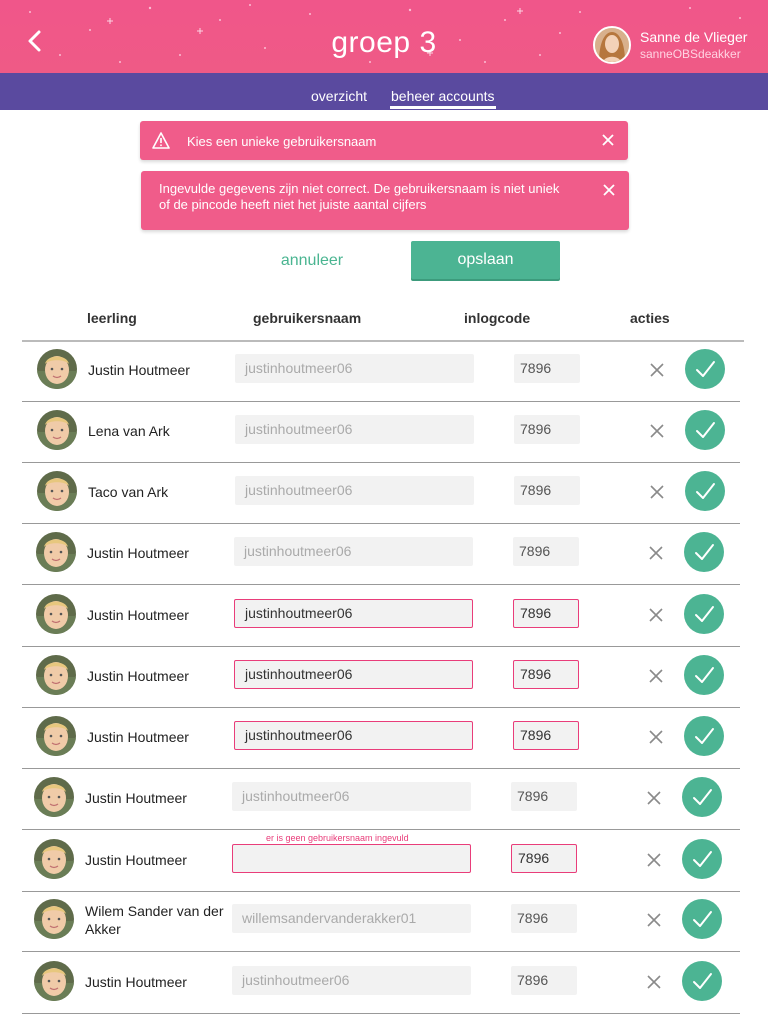 The width and height of the screenshot is (768, 1024). What do you see at coordinates (161, 140) in the screenshot?
I see `warning-icon` at bounding box center [161, 140].